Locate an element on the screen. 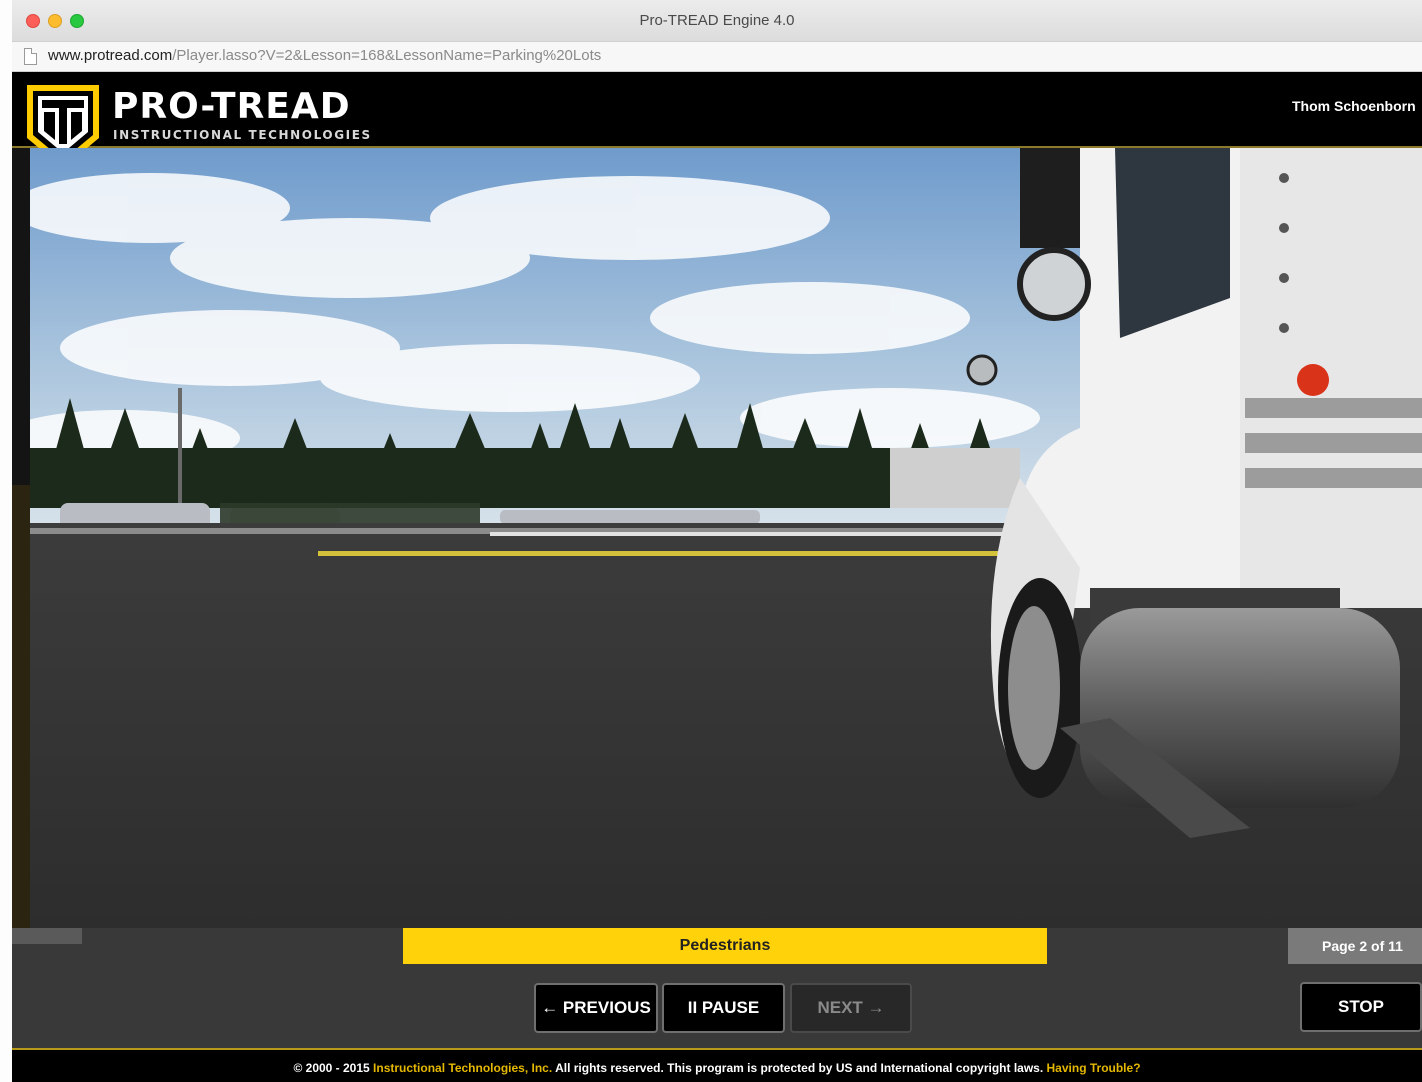 The image size is (1422, 1082). next-button: NEXT → is located at coordinates (851, 1008).